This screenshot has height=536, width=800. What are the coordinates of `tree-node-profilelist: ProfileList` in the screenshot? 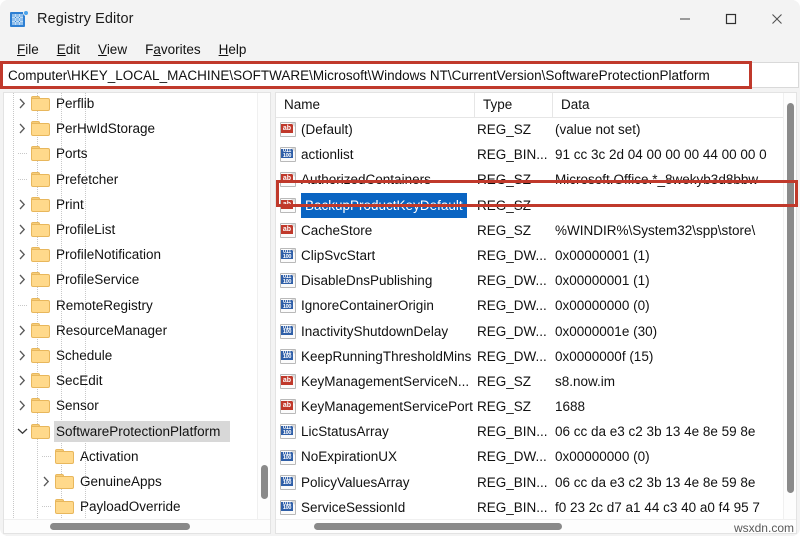 It's located at (130, 229).